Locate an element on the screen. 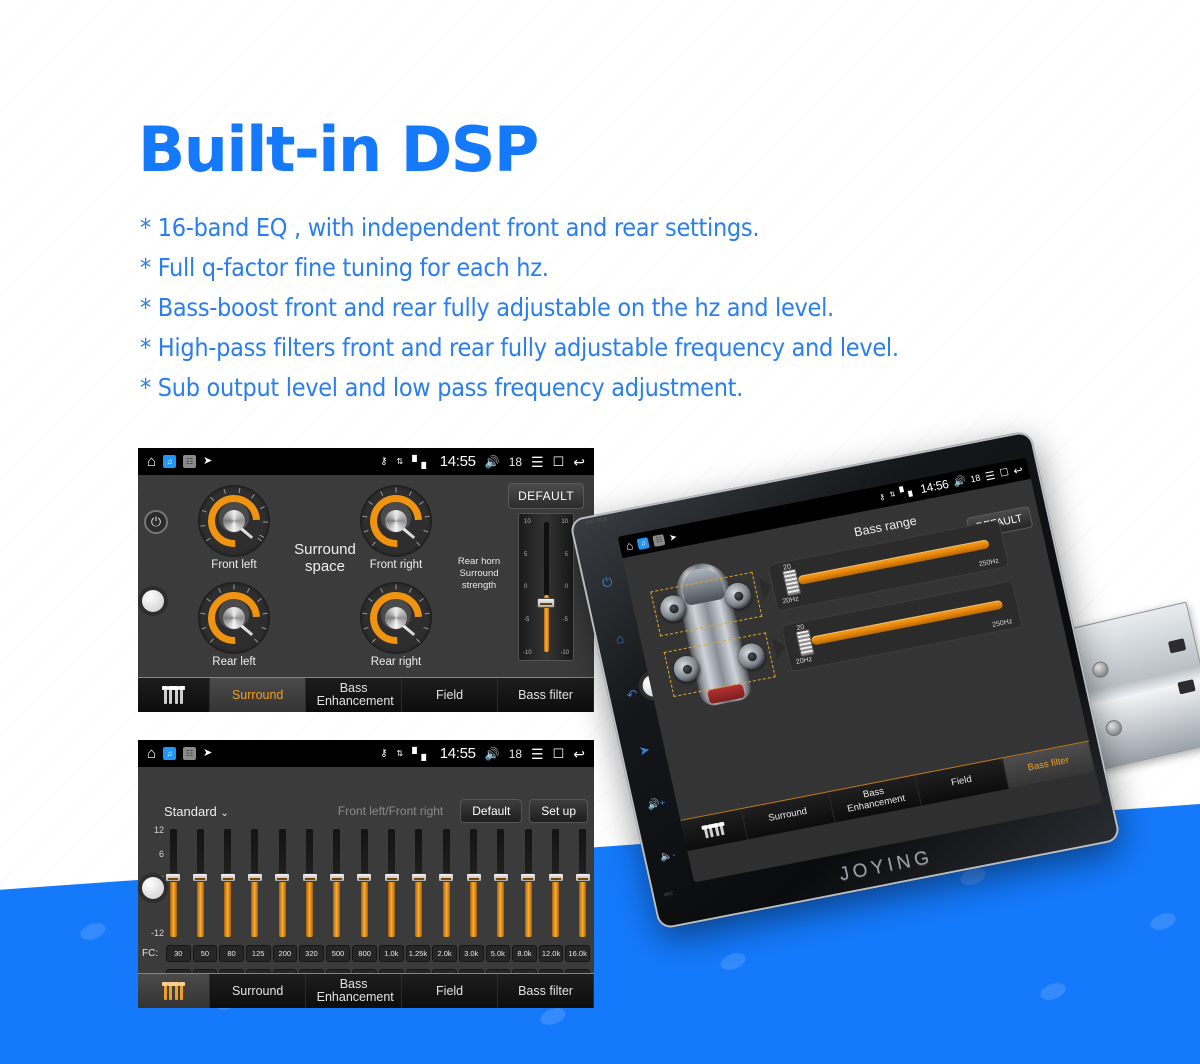 The width and height of the screenshot is (1200, 1064). fc-cell: 2.0k is located at coordinates (444, 953).